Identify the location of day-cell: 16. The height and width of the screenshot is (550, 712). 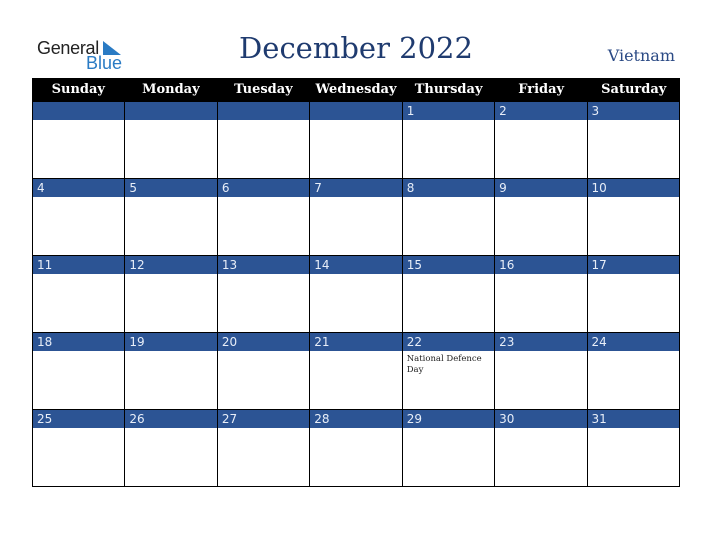
(540, 294).